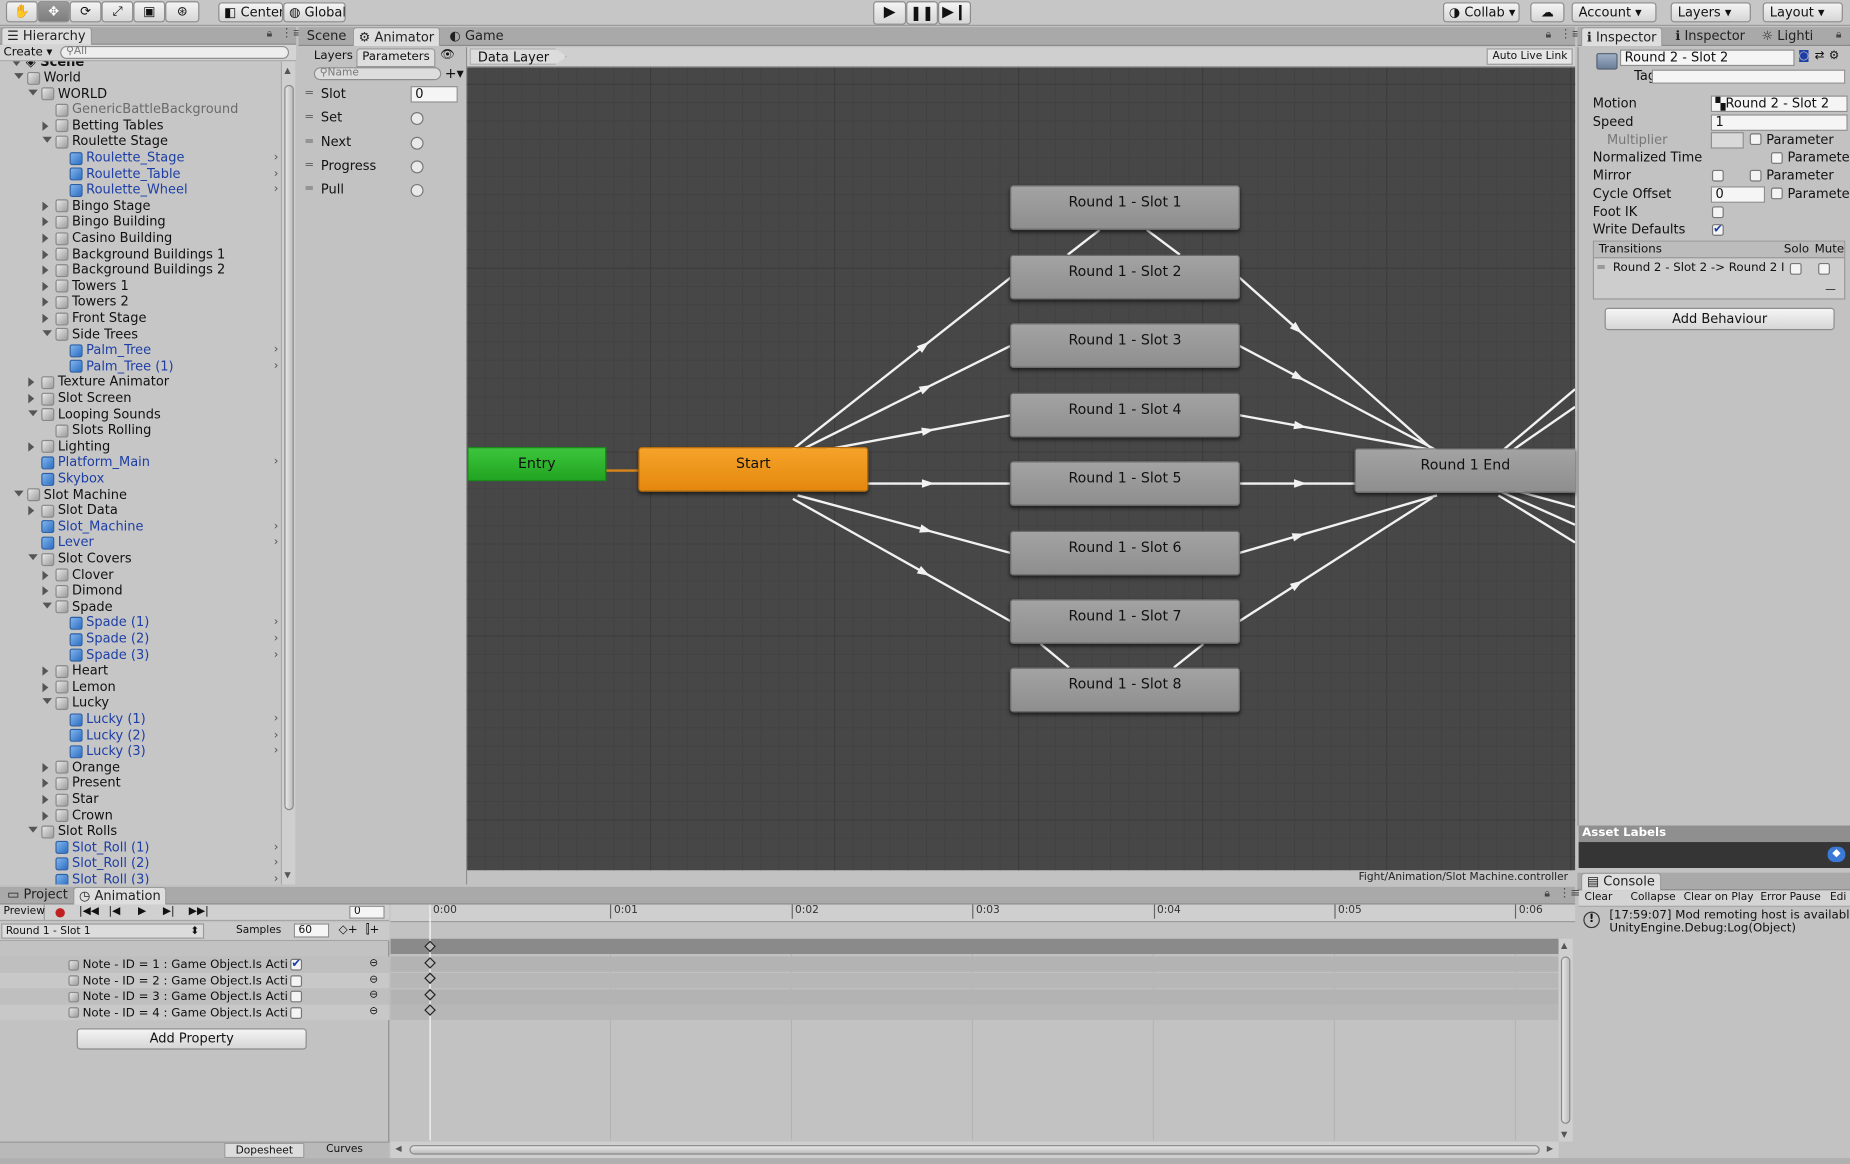 This screenshot has height=1164, width=1850. I want to click on eye-icon: 👁︎, so click(447, 54).